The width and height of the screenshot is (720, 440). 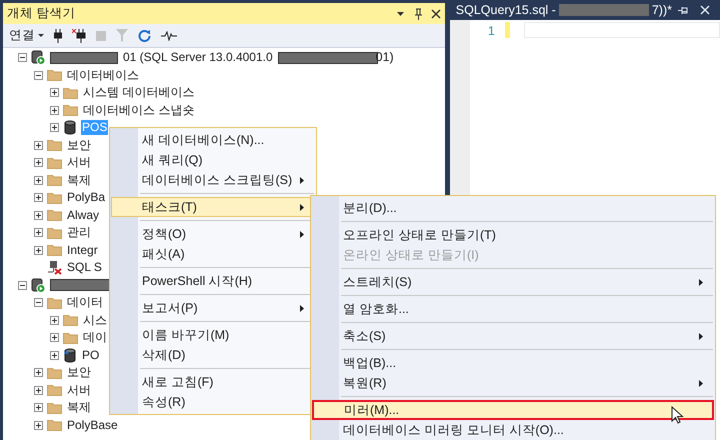 I want to click on dropdown-icon, so click(x=400, y=14).